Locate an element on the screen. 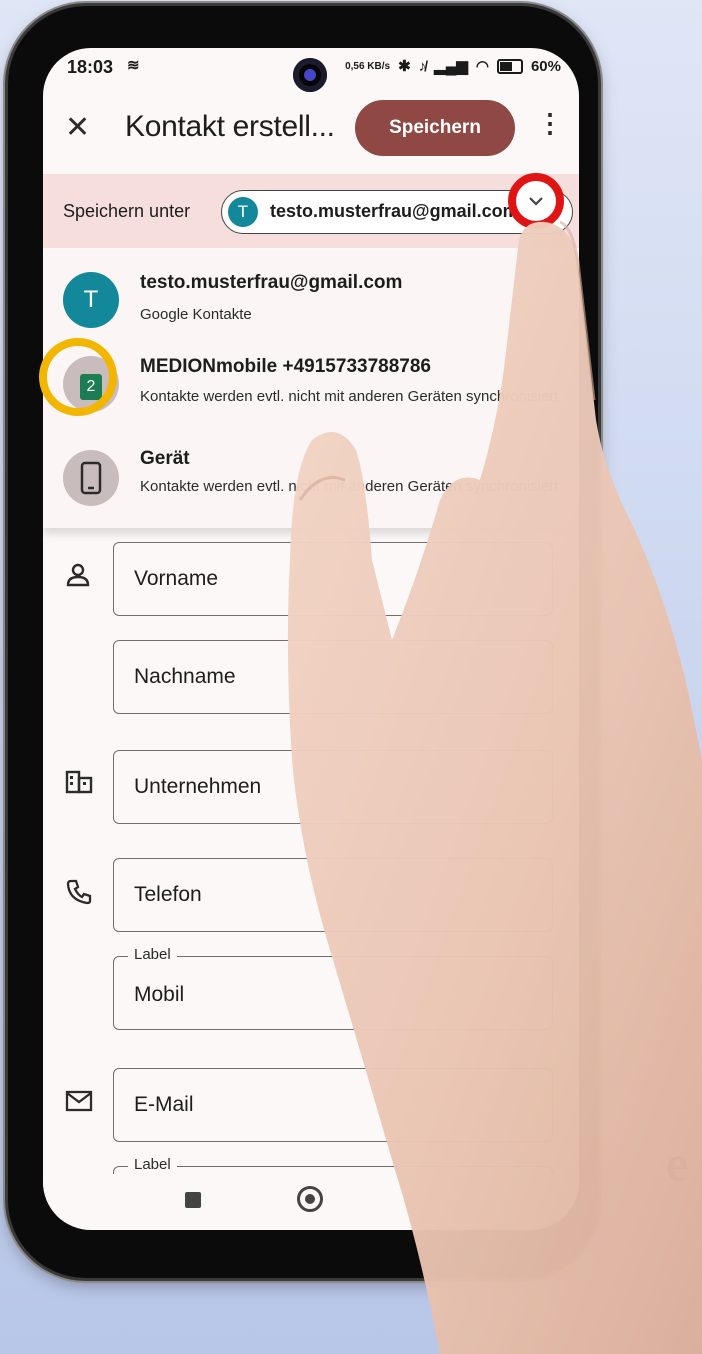  save-under-label: Speichern unter is located at coordinates (127, 211).